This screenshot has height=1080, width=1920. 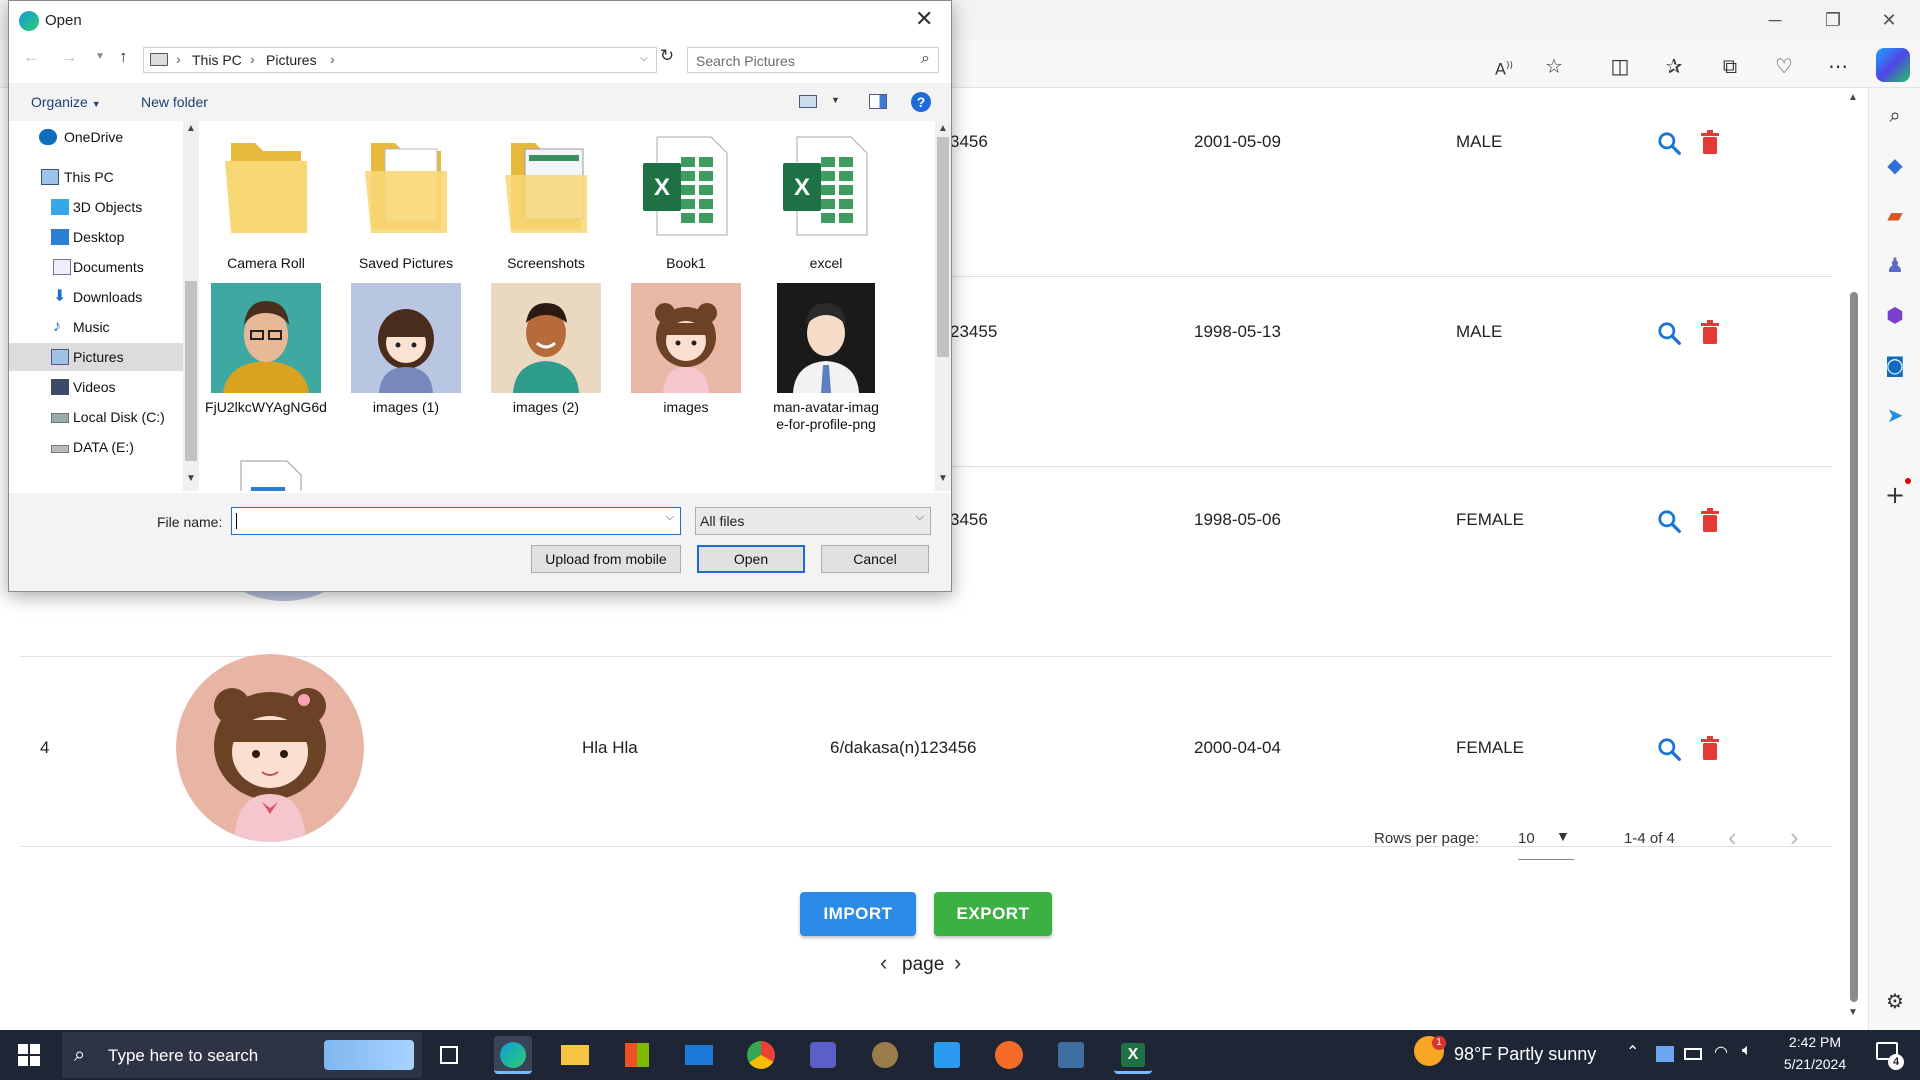 What do you see at coordinates (826, 363) in the screenshot?
I see `file-tile-man-avatar: man-avatar-imag e-for-profile-png` at bounding box center [826, 363].